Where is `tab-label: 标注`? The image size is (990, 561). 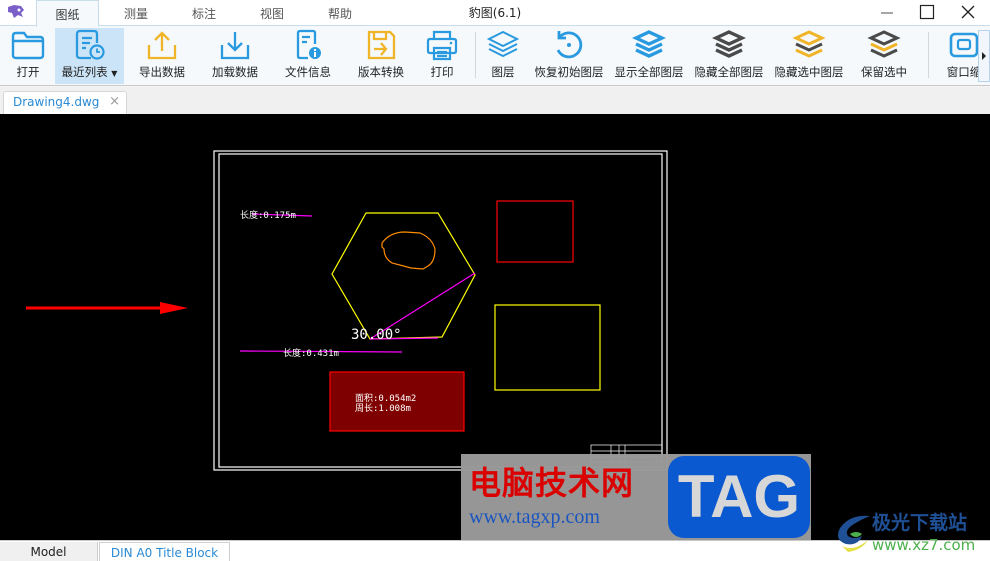 tab-label: 标注 is located at coordinates (203, 14).